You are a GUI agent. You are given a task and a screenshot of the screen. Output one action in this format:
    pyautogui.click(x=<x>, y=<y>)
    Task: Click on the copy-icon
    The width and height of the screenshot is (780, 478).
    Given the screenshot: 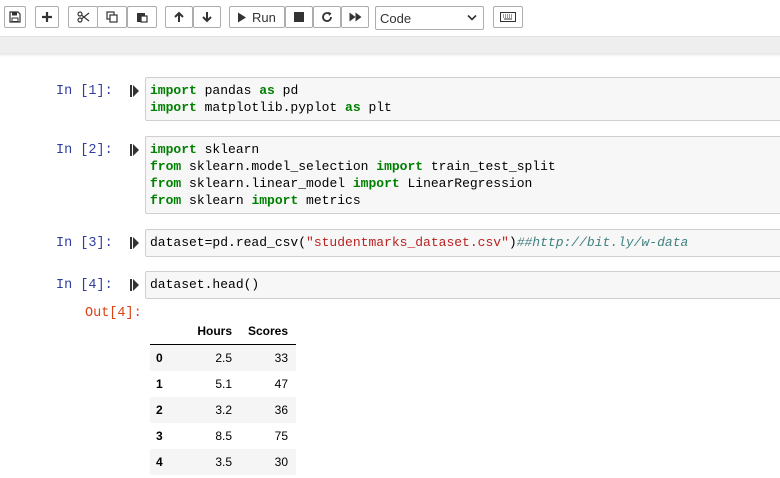 What is the action you would take?
    pyautogui.click(x=112, y=17)
    